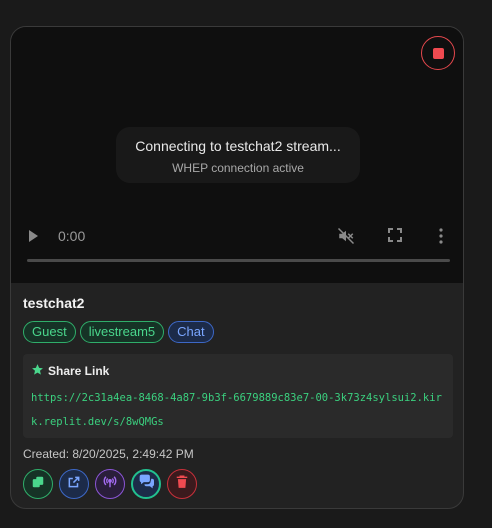 This screenshot has width=492, height=528. I want to click on share-link-title: Share Link, so click(79, 371).